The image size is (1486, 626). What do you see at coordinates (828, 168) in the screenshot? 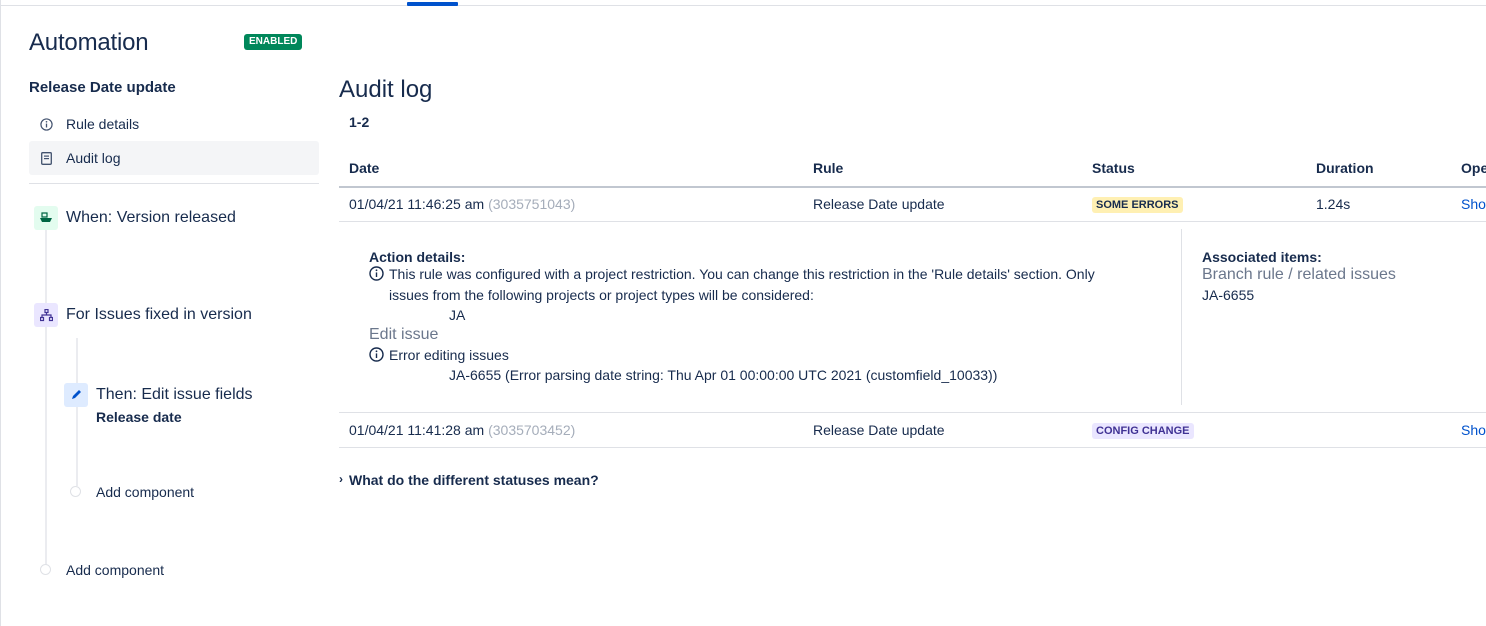
I see `column-header-rule: Rule` at bounding box center [828, 168].